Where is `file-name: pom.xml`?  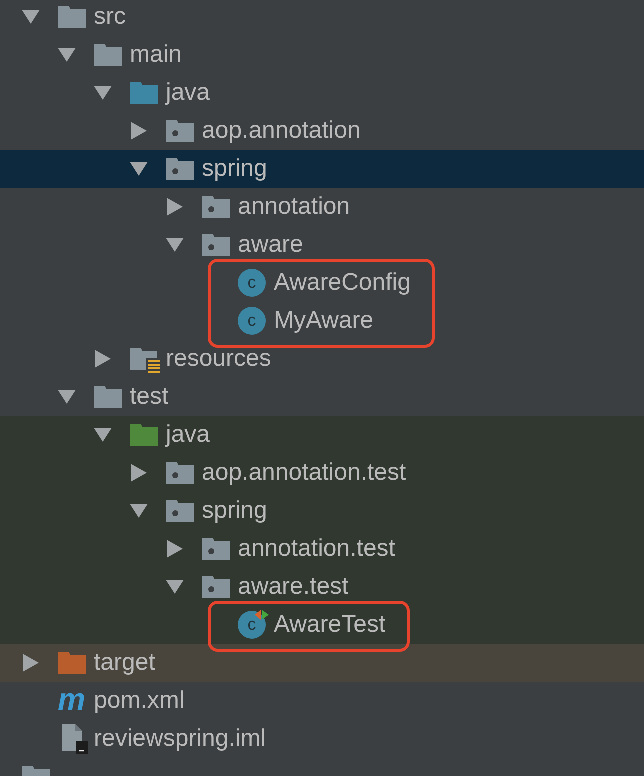
file-name: pom.xml is located at coordinates (139, 701).